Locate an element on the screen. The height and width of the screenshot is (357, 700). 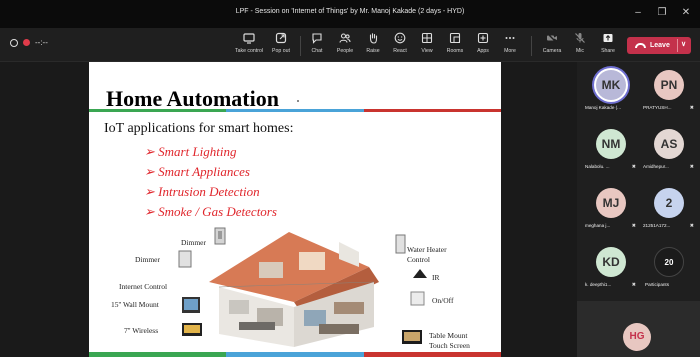
participant-tile: KD k. deepthi1... ✖ is located at coordinates (610, 267).